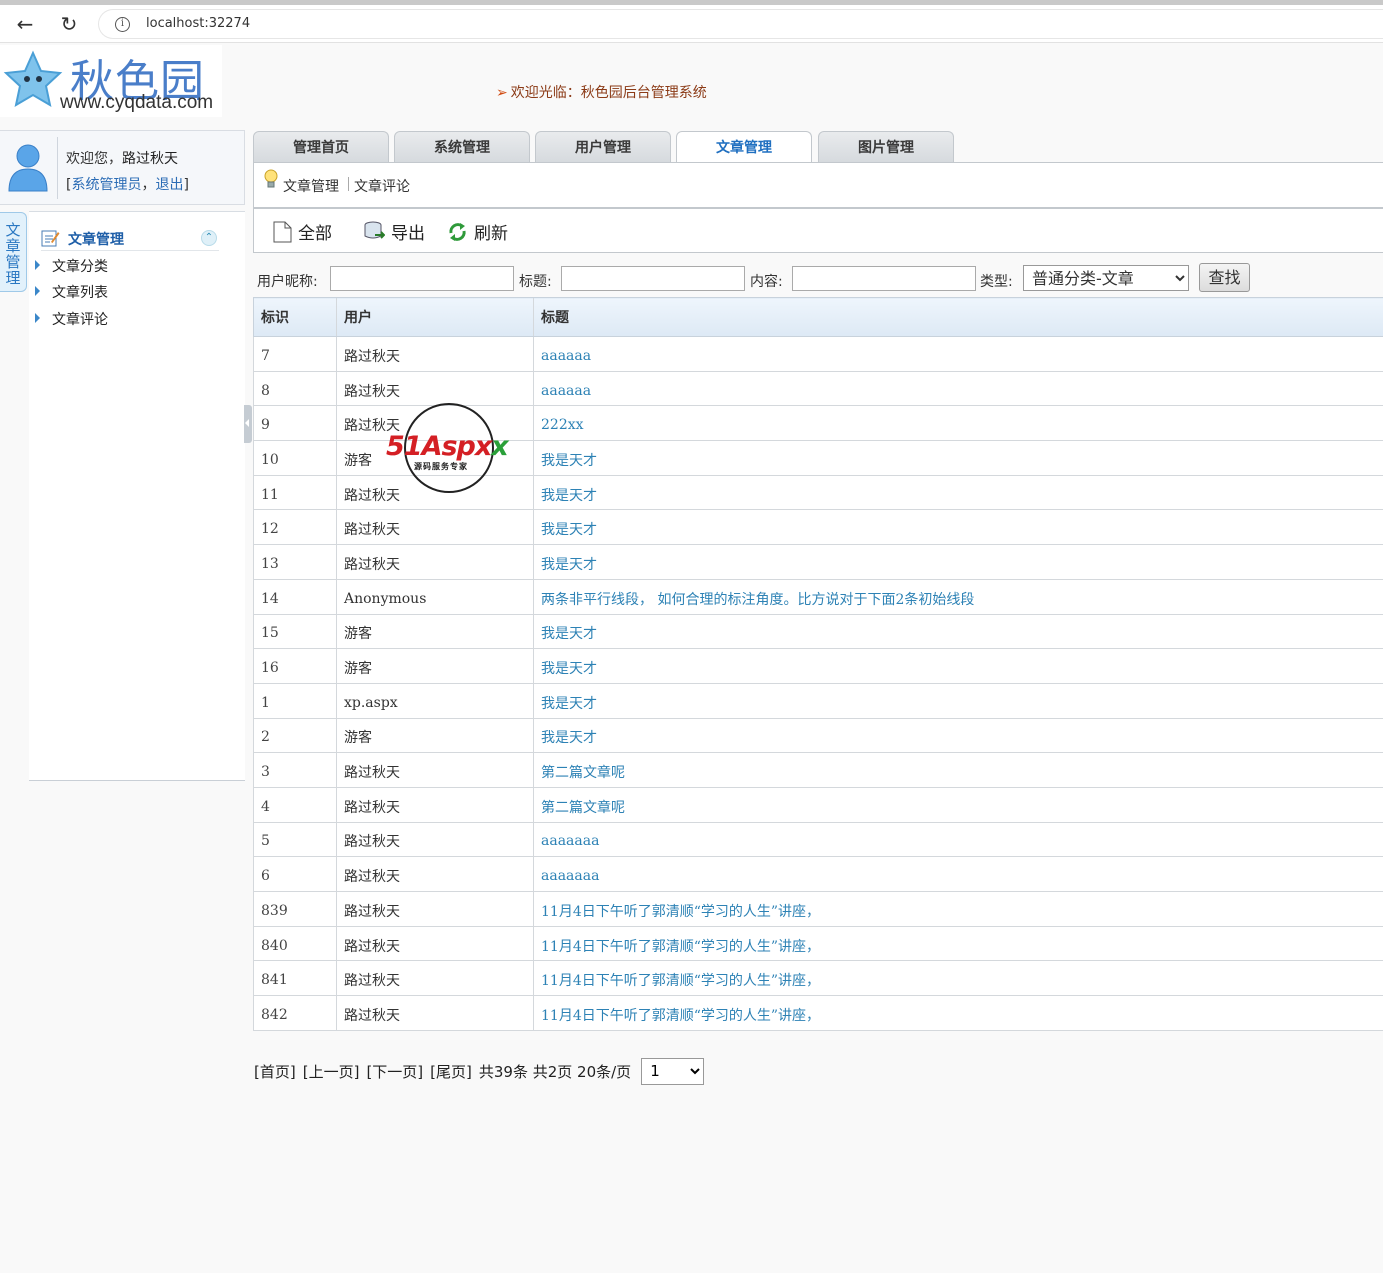 This screenshot has height=1273, width=1383. I want to click on table-row: 840 路过秋天 11月4日下午听了郭清顺“学习的人生”讲座，, so click(818, 944).